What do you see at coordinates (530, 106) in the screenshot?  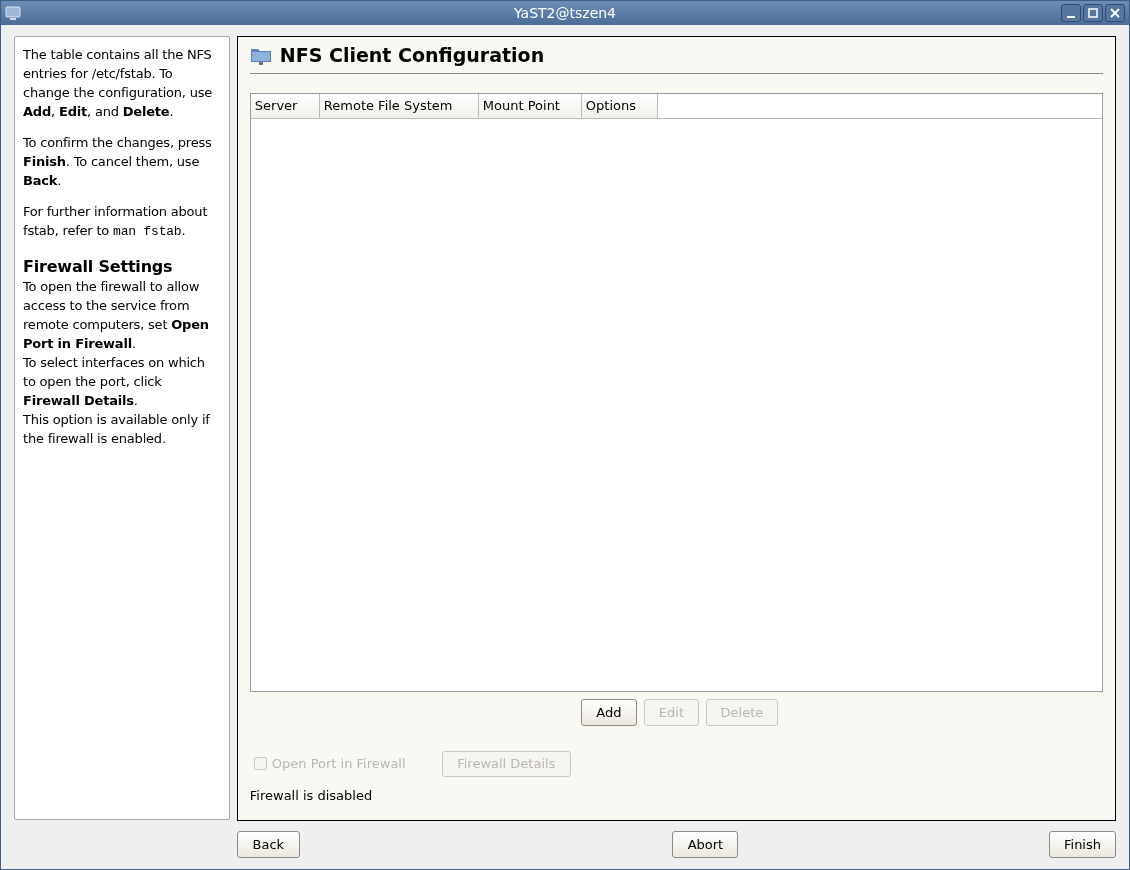 I see `column-header: Mount Point` at bounding box center [530, 106].